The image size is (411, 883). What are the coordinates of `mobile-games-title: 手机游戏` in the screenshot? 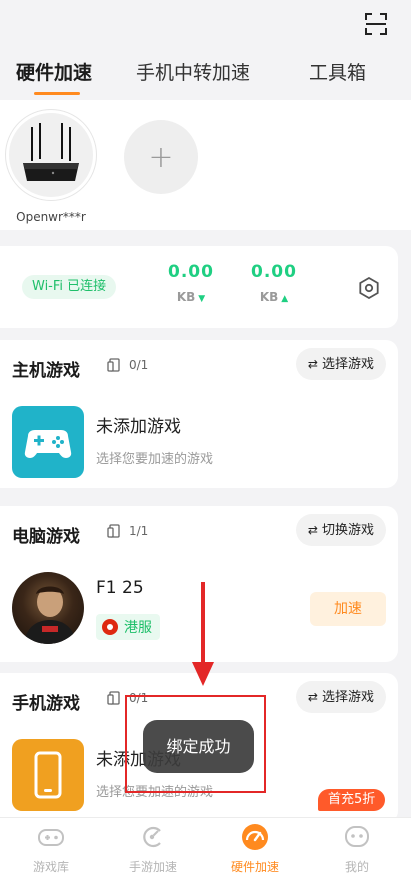 It's located at (46, 704).